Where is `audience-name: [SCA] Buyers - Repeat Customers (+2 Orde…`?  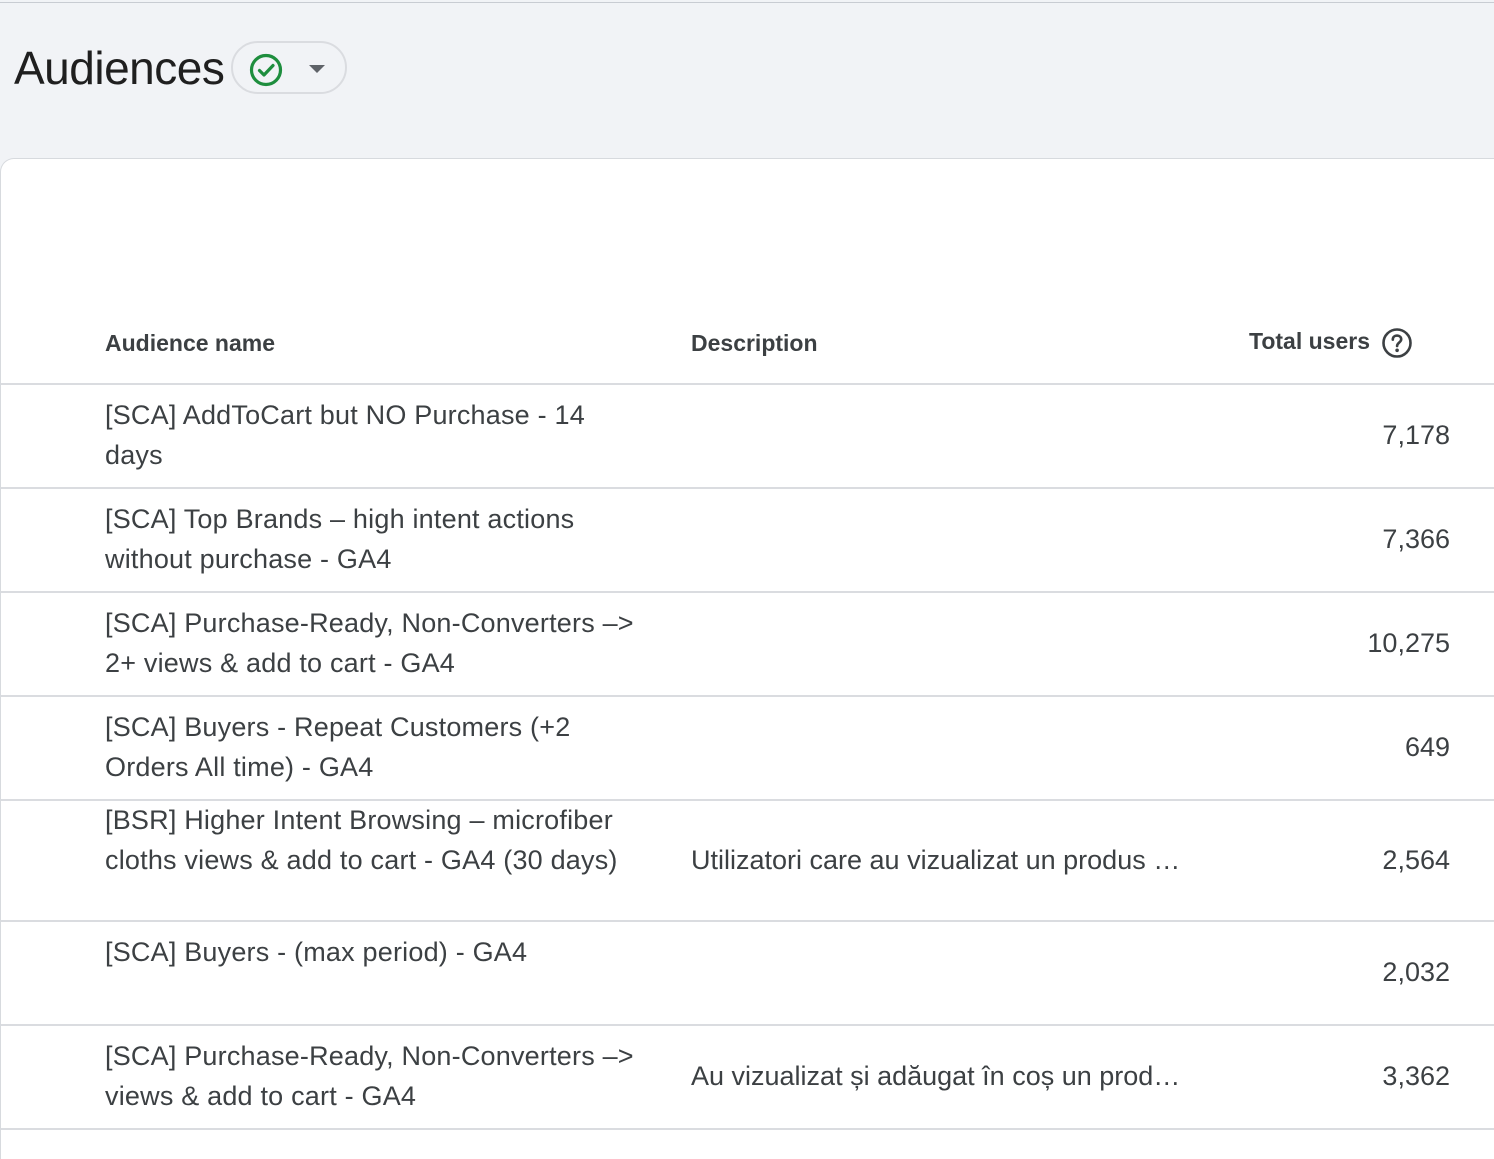 audience-name: [SCA] Buyers - Repeat Customers (+2 Orde… is located at coordinates (370, 747).